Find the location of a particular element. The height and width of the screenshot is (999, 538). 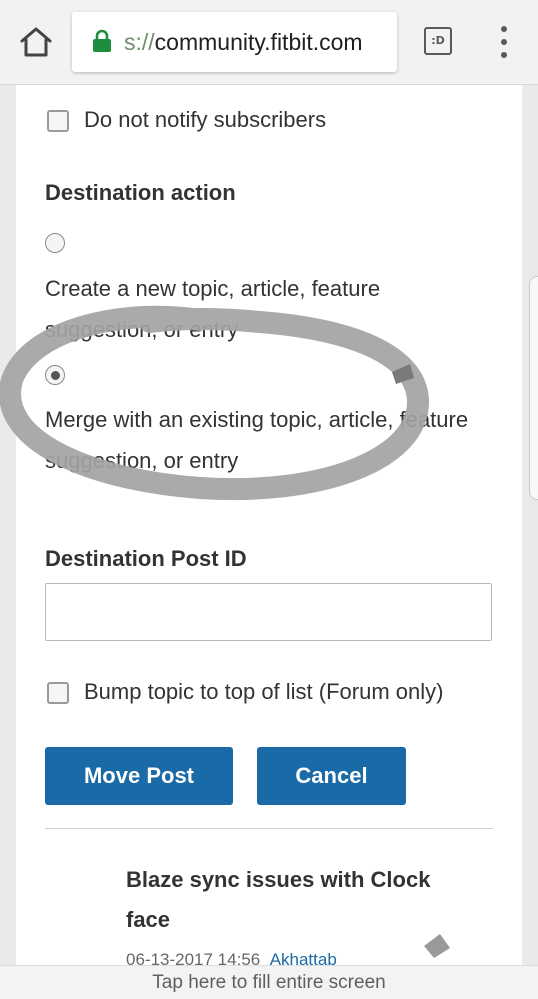

cancel-button: Cancel is located at coordinates (331, 776).